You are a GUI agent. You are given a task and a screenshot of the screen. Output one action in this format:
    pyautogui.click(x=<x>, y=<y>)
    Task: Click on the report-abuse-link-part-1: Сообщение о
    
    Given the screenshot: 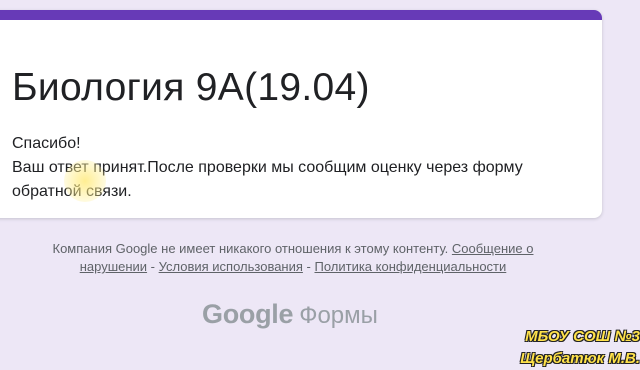 What is the action you would take?
    pyautogui.click(x=493, y=248)
    